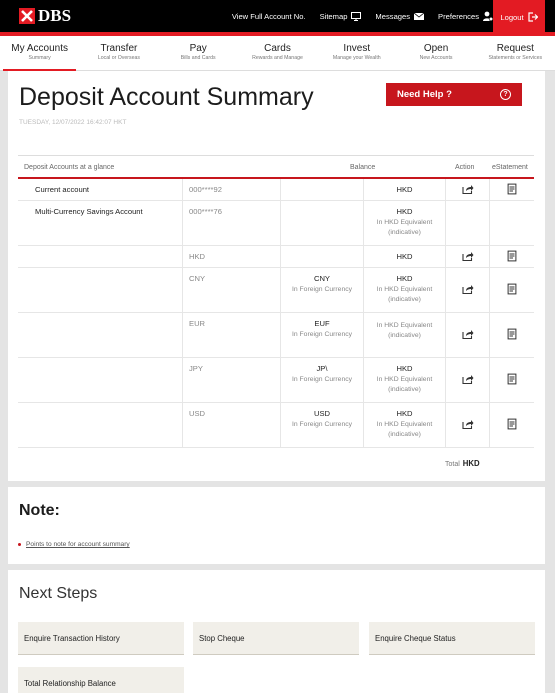  Describe the element at coordinates (276, 525) in the screenshot. I see `note-card: Note: Points to note for account summary` at that location.